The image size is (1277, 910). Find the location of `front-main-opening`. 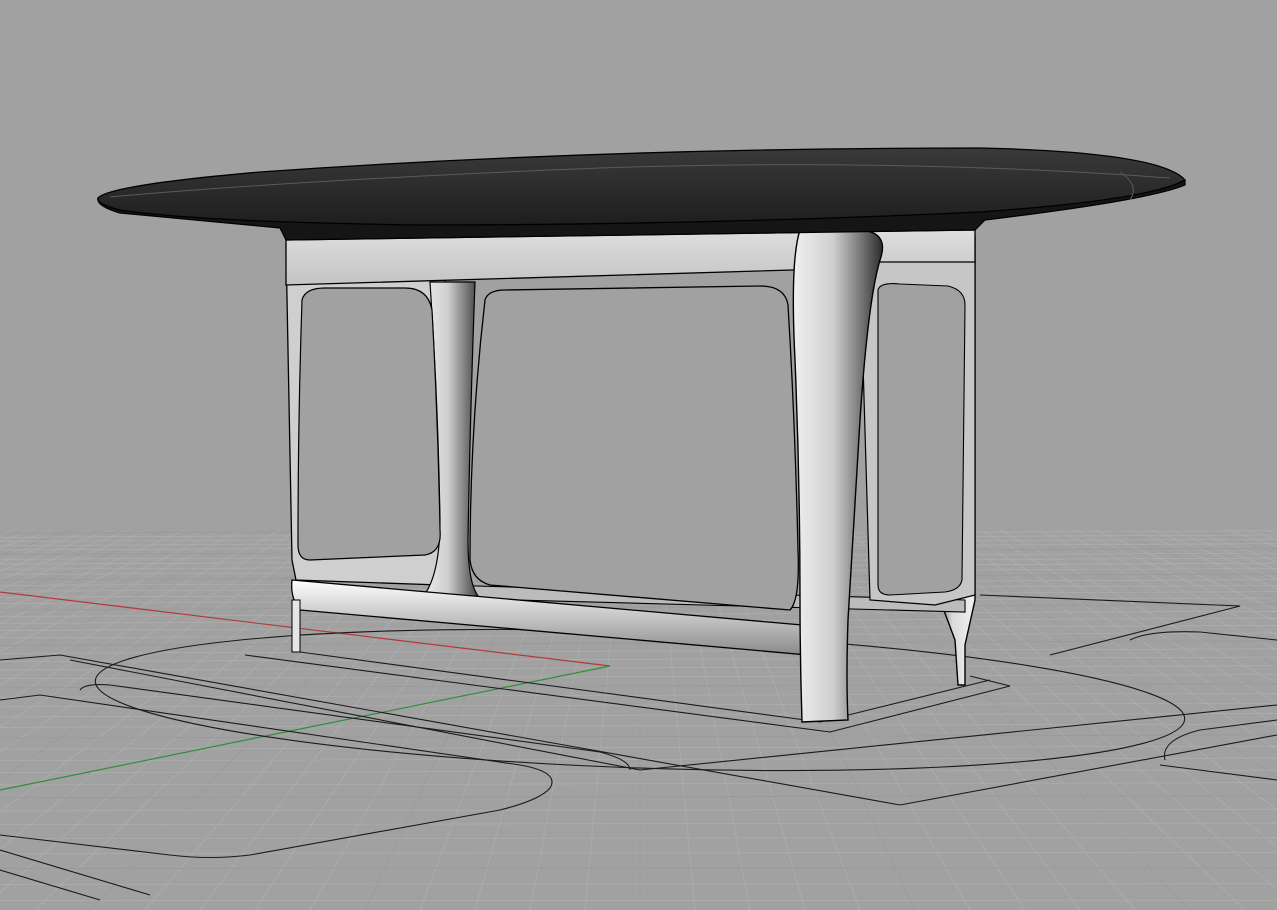

front-main-opening is located at coordinates (634, 448).